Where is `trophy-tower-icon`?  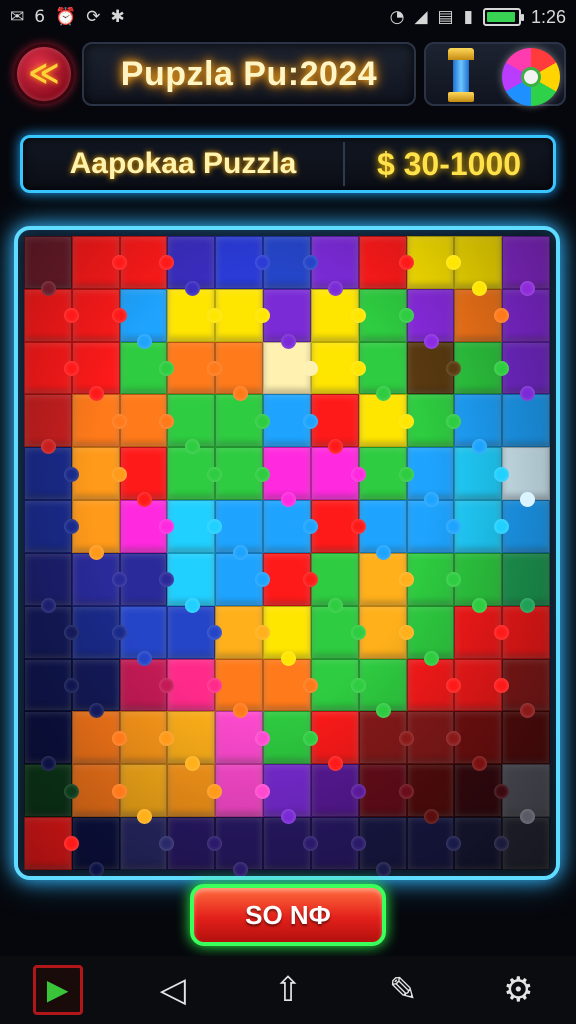
trophy-tower-icon is located at coordinates (461, 76).